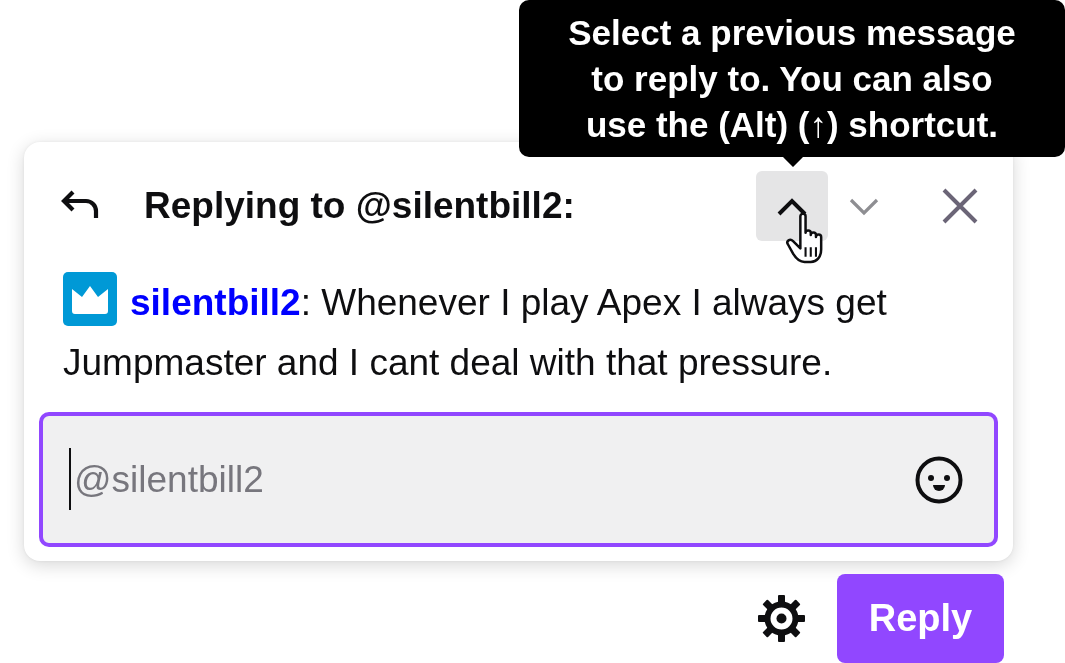 Image resolution: width=1065 pixels, height=663 pixels. I want to click on settings-button, so click(781, 618).